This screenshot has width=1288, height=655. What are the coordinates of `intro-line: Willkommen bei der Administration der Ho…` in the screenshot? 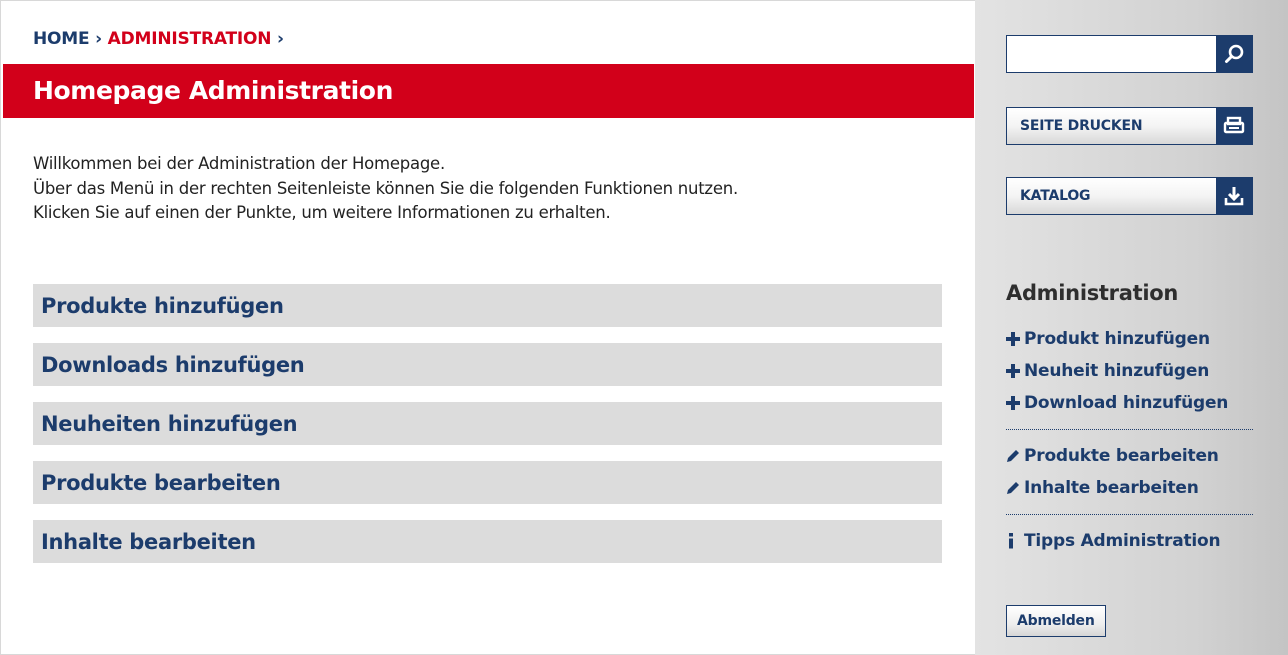 It's located at (239, 163).